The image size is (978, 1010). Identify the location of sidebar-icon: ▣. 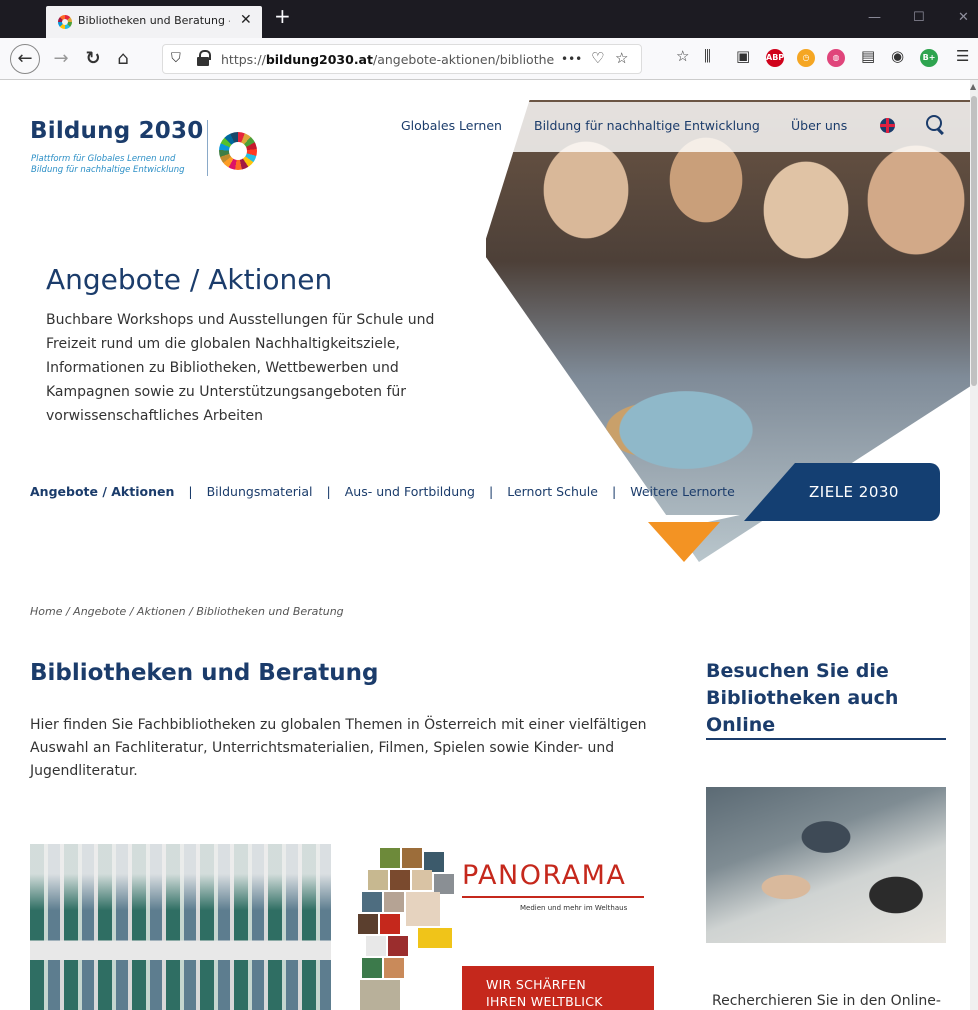
(743, 56).